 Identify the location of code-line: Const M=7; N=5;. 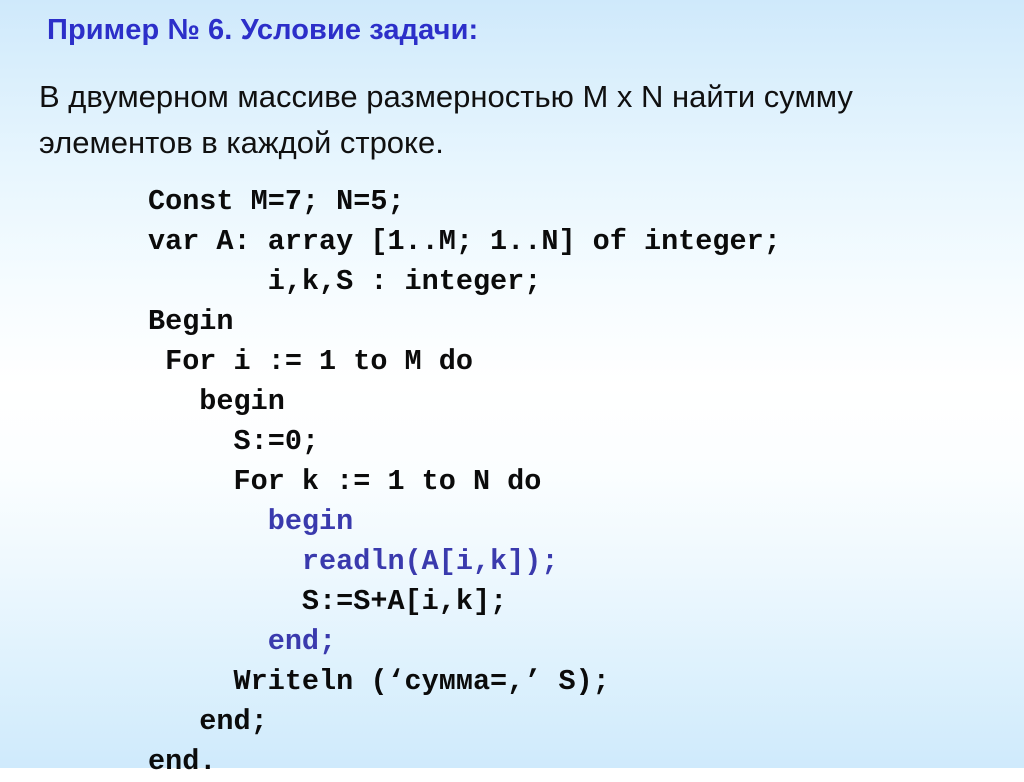
(276, 201).